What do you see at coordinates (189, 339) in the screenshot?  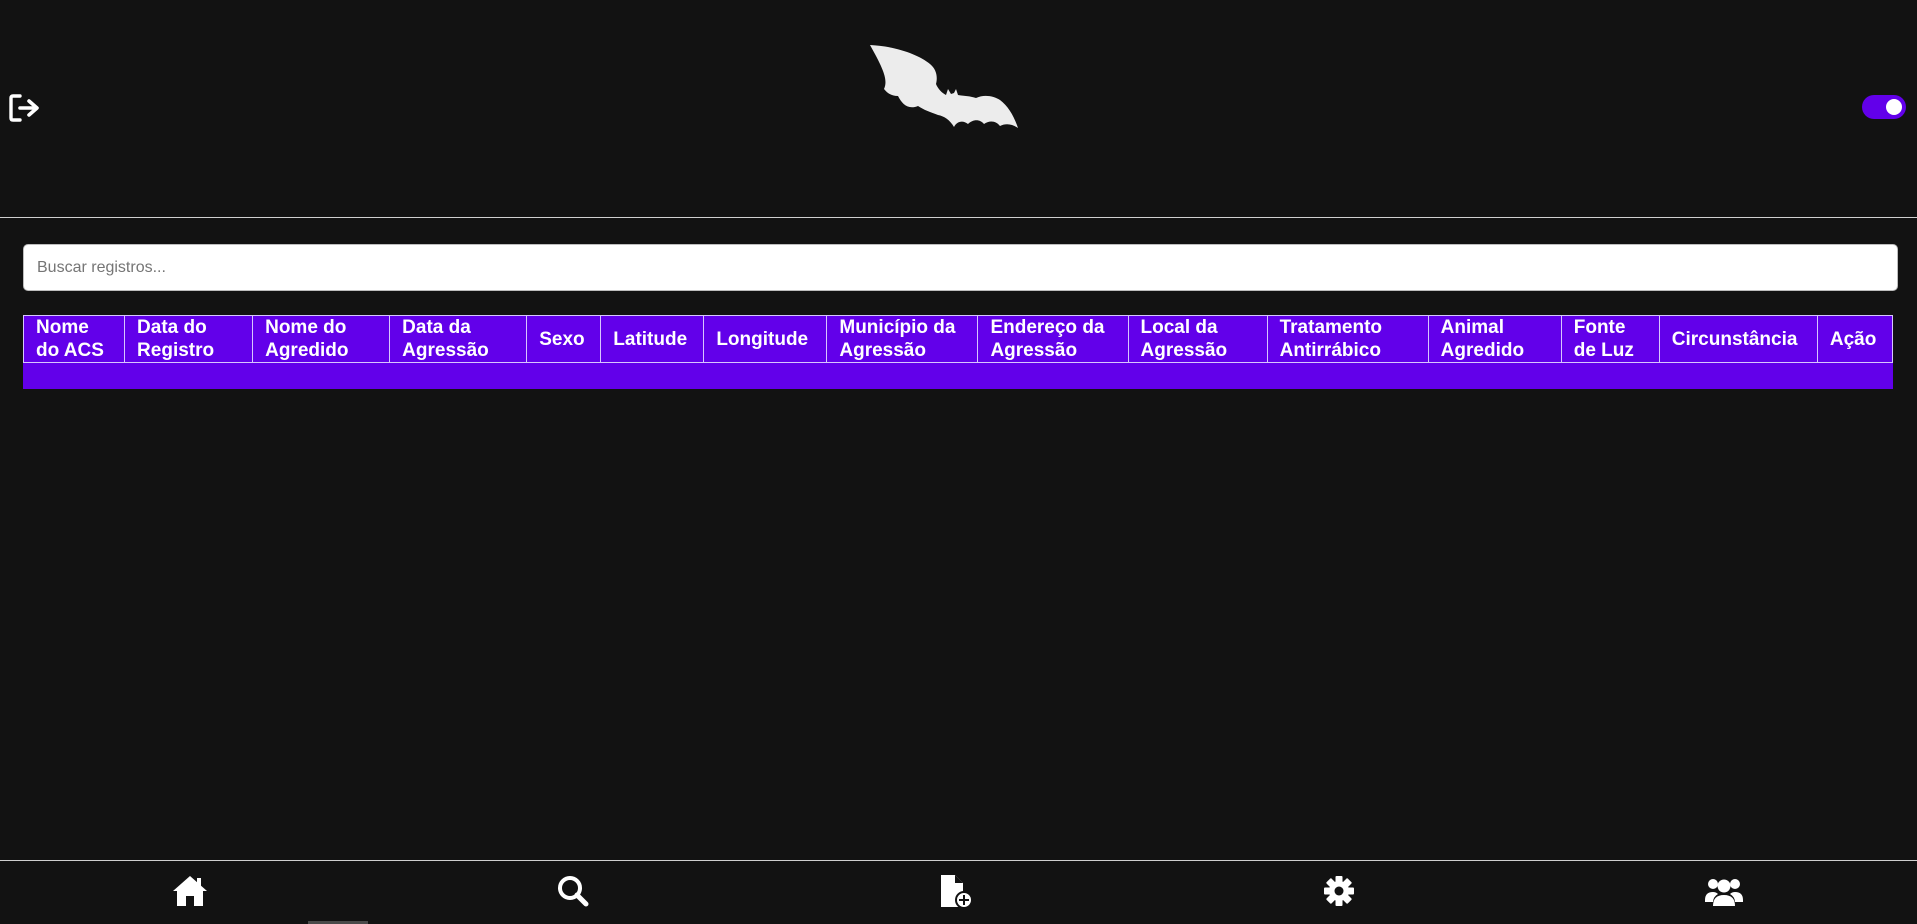 I see `column-header-data-do-registro: Data do Registro` at bounding box center [189, 339].